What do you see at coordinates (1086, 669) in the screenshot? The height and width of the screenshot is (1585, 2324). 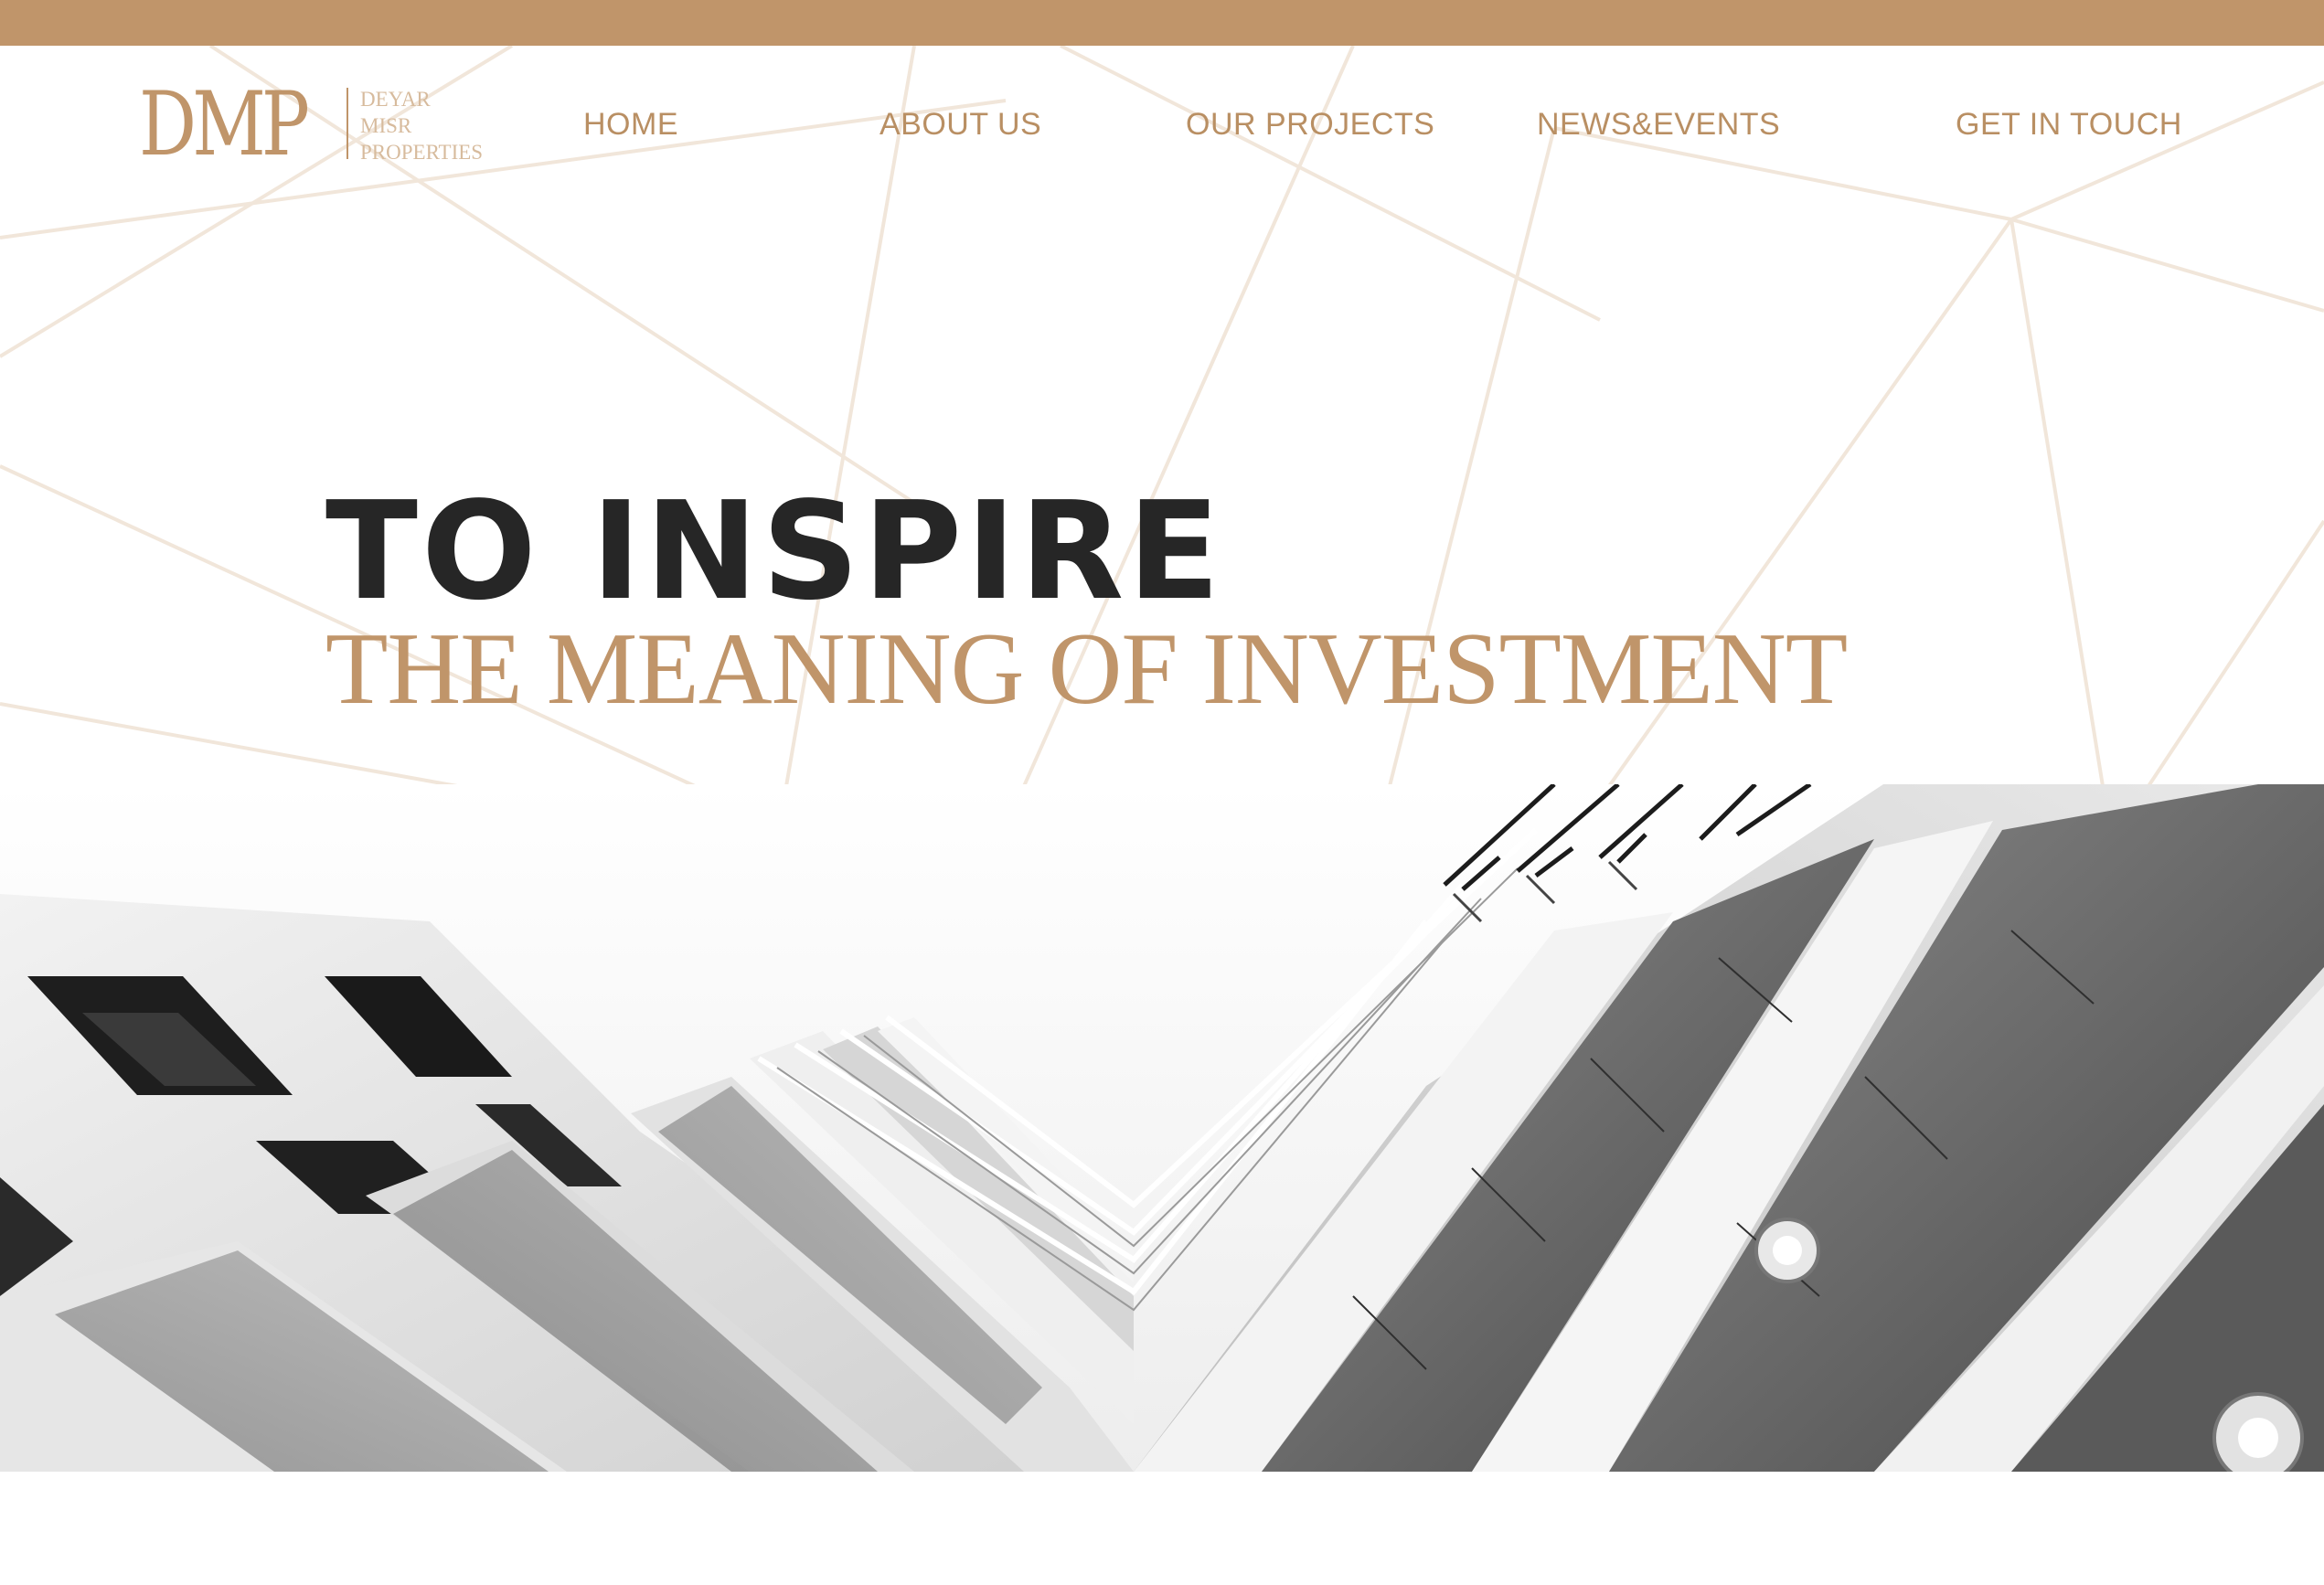 I see `hero-subtitle: THE MEANING OF INVESTMENT` at bounding box center [1086, 669].